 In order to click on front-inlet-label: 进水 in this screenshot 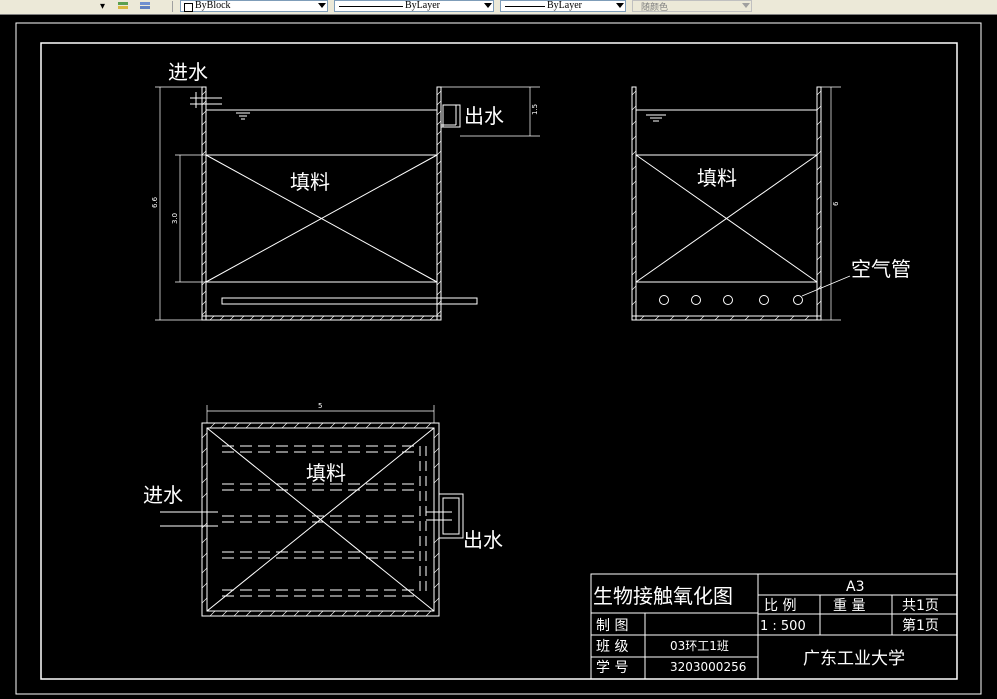, I will do `click(188, 72)`.